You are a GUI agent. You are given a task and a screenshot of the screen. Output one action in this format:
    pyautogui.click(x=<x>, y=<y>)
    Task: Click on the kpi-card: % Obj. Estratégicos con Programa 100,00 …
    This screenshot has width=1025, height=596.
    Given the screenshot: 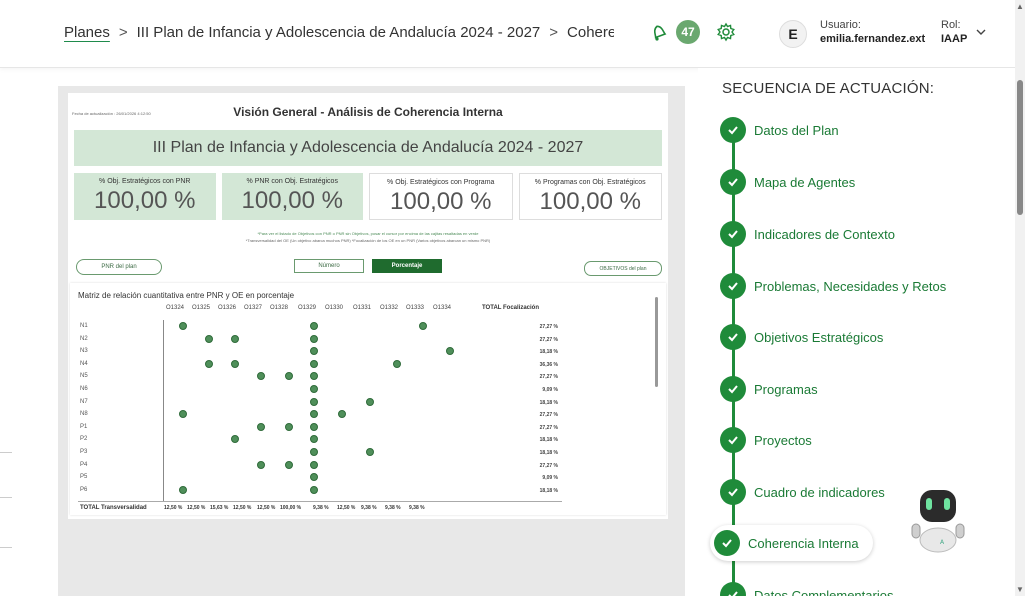 What is the action you would take?
    pyautogui.click(x=441, y=196)
    